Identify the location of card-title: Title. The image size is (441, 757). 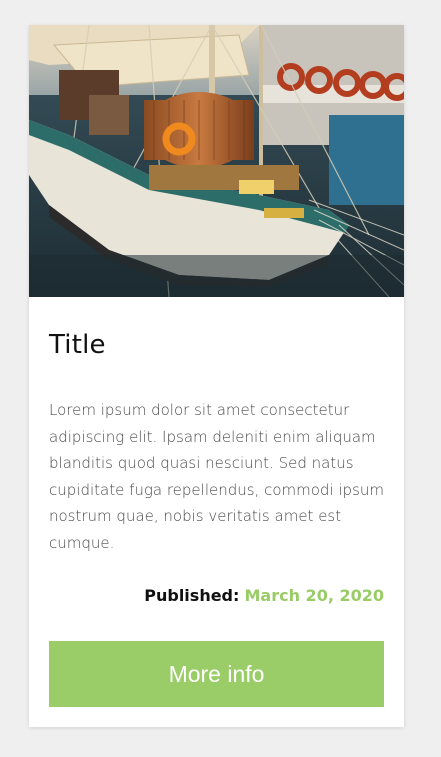
(77, 345).